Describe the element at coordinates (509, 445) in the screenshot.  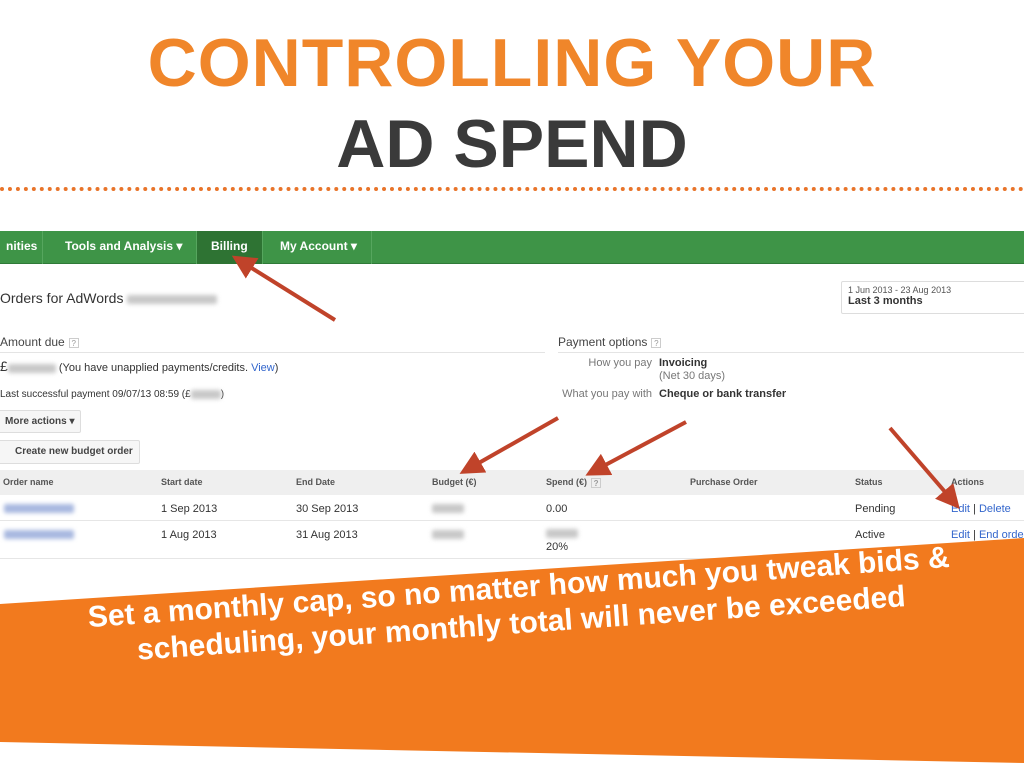
I see `arrow-budget` at that location.